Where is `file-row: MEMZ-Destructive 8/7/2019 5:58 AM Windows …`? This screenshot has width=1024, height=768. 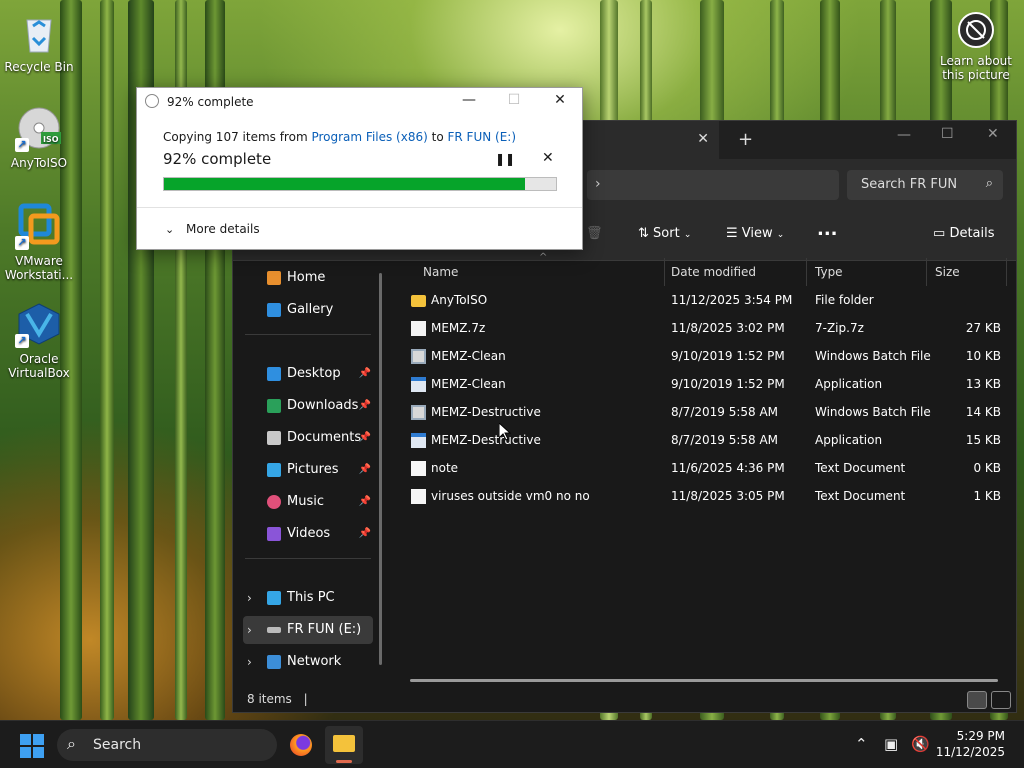
file-row: MEMZ-Destructive 8/7/2019 5:58 AM Windows … is located at coordinates (701, 412).